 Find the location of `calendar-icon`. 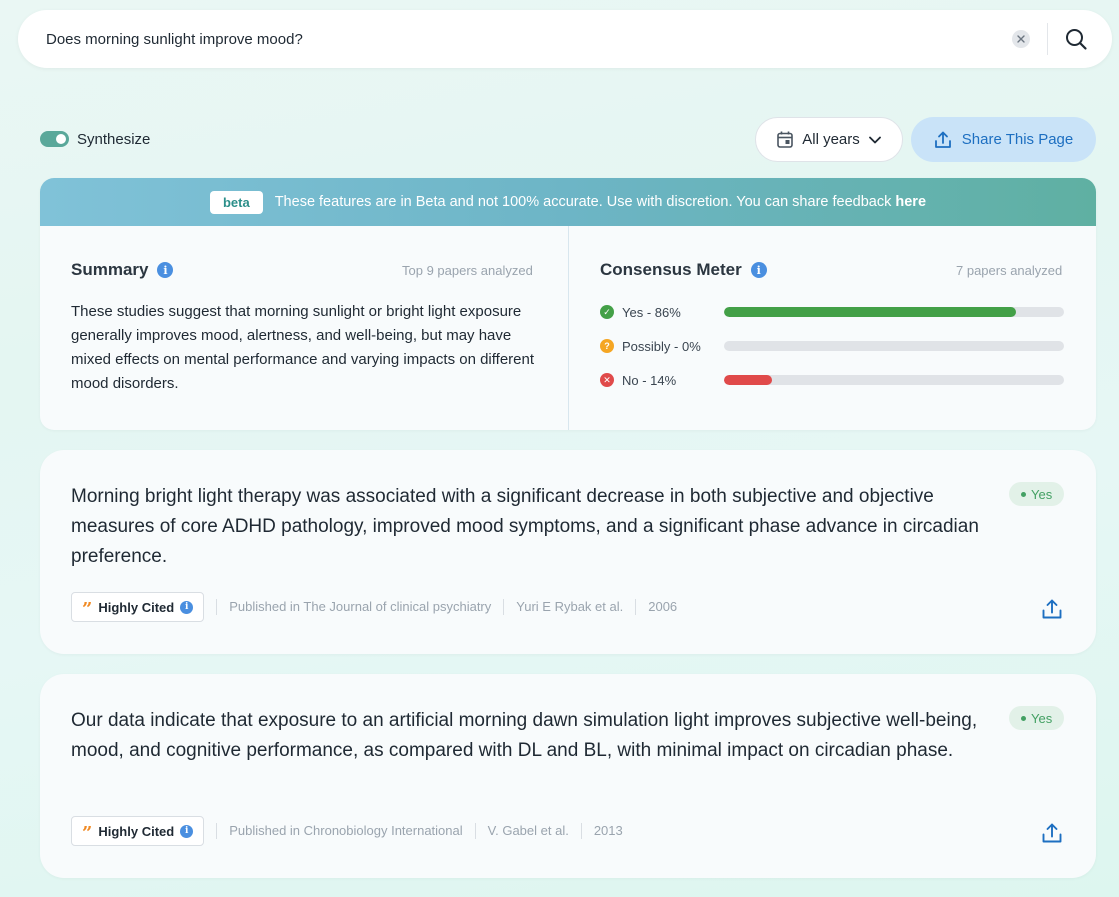

calendar-icon is located at coordinates (785, 139).